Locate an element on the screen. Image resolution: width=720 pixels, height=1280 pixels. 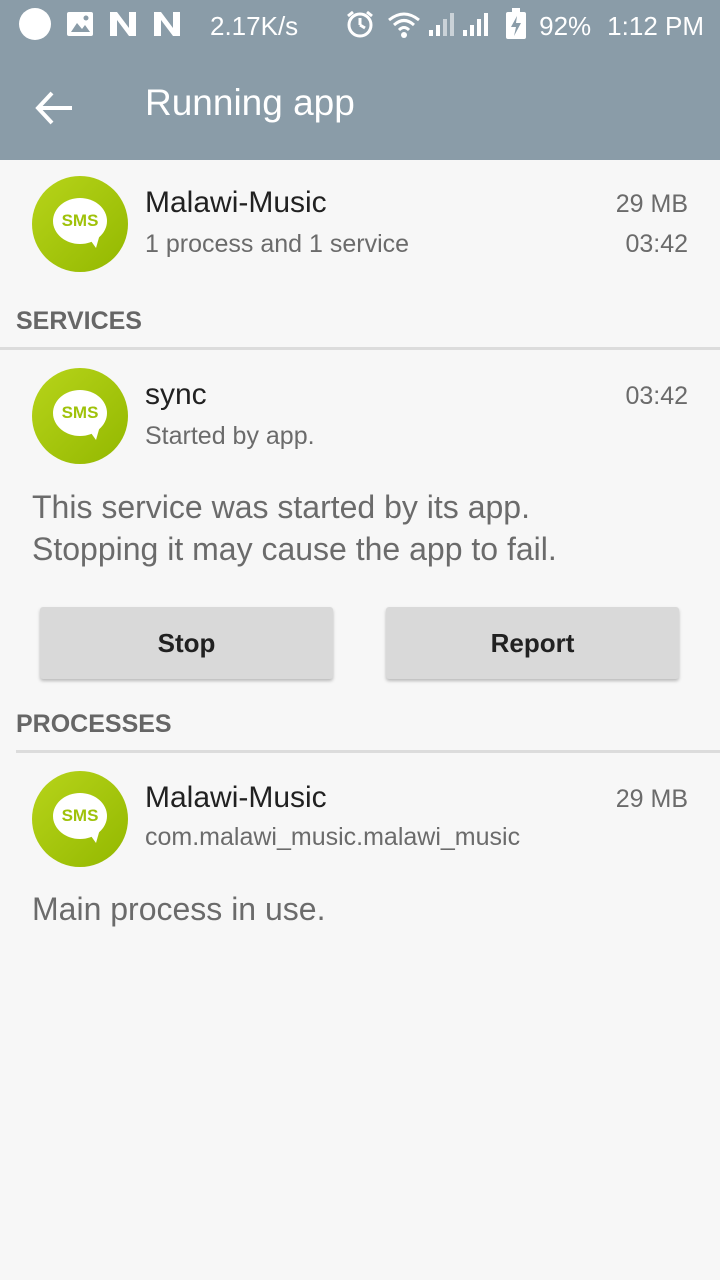
report-button: Report is located at coordinates (532, 643).